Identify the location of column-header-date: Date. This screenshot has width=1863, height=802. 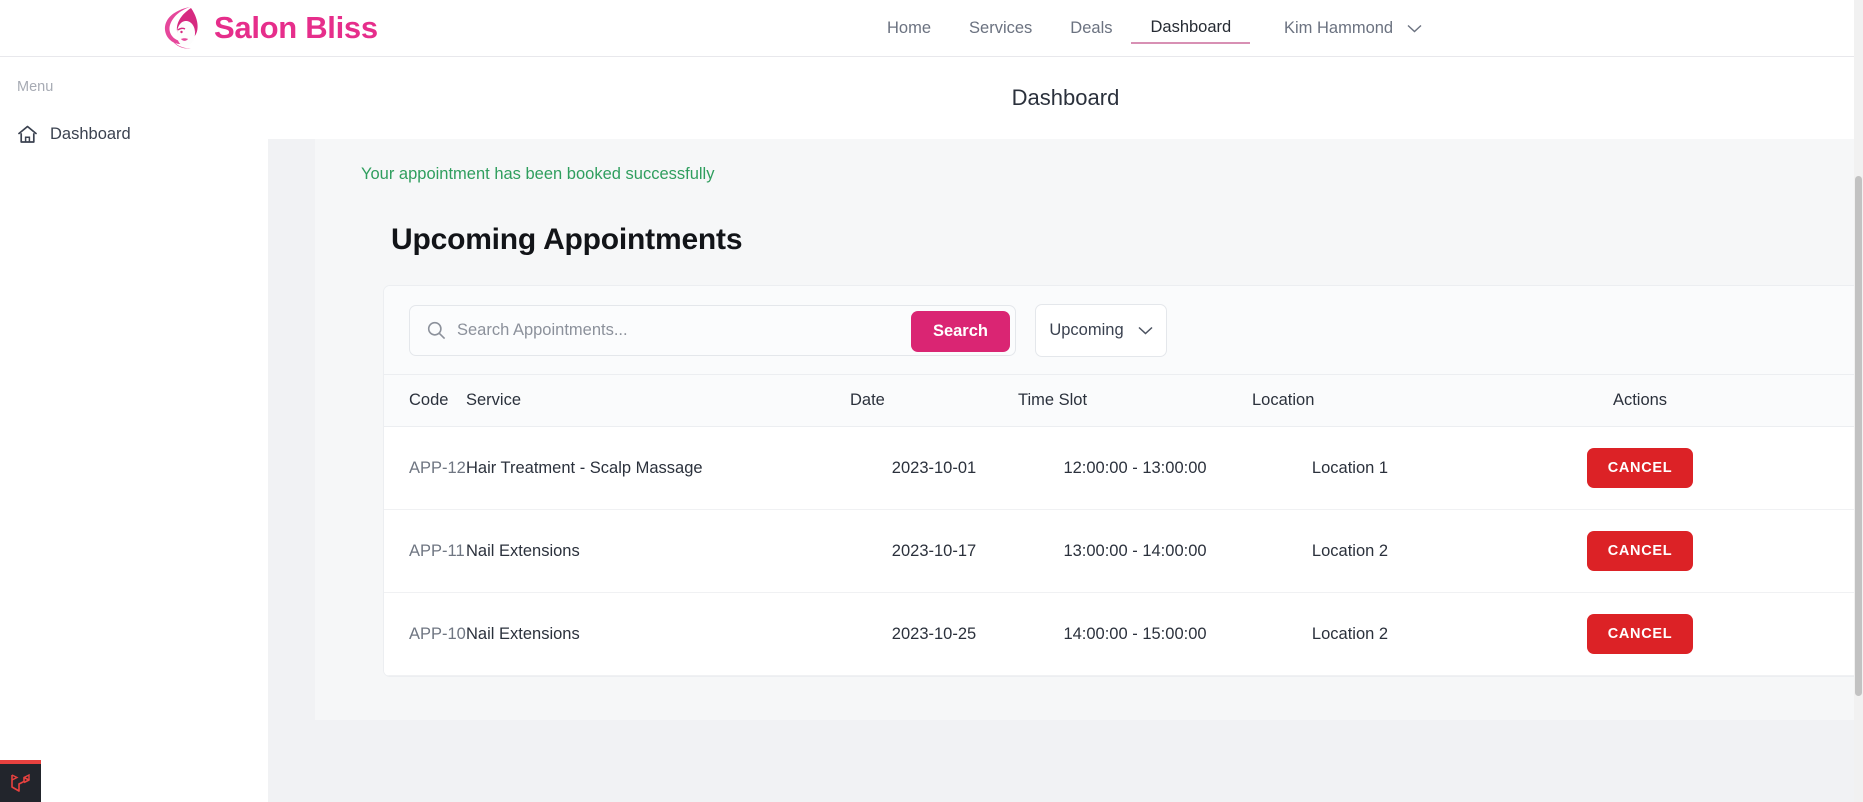
(867, 400).